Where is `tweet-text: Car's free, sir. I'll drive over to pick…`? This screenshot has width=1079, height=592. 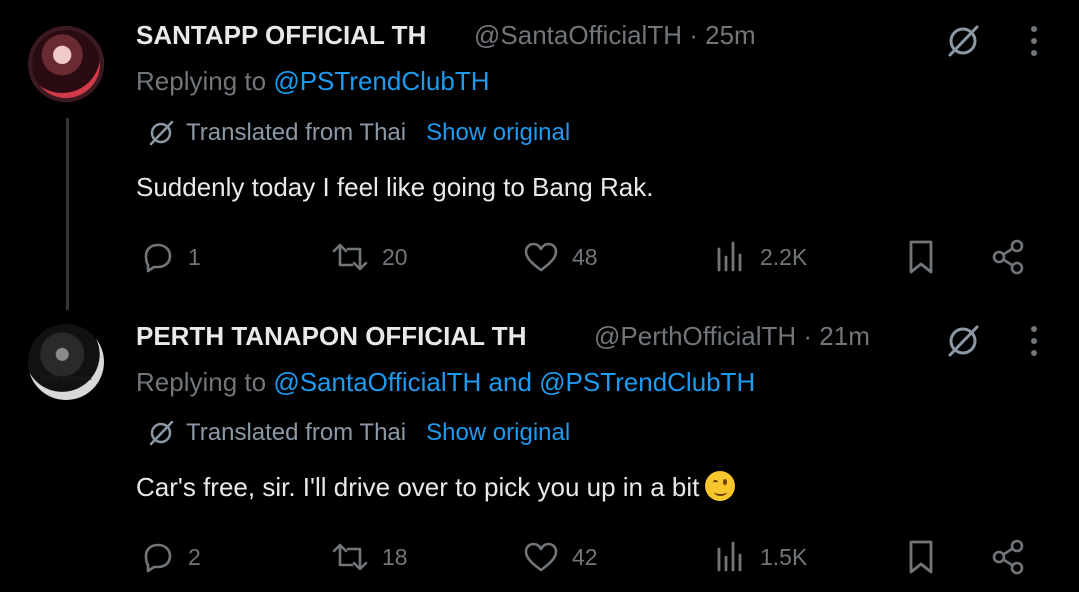 tweet-text: Car's free, sir. I'll drive over to pick… is located at coordinates (436, 487).